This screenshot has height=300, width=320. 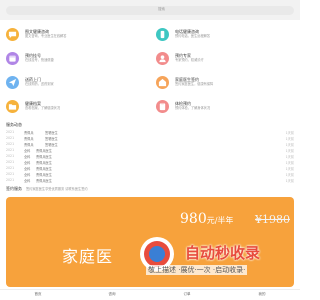 I want to click on service-card-delivery: 送药上门 在线购药，送药到家, so click(x=75, y=82).